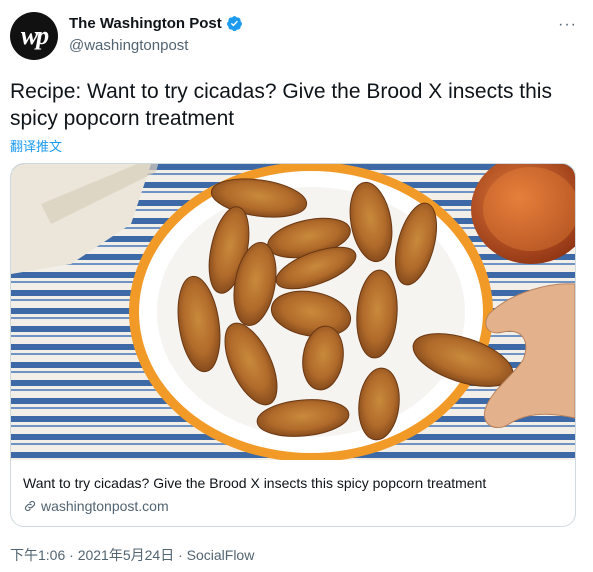 The height and width of the screenshot is (572, 593). I want to click on source-label: SocialFlow, so click(221, 555).